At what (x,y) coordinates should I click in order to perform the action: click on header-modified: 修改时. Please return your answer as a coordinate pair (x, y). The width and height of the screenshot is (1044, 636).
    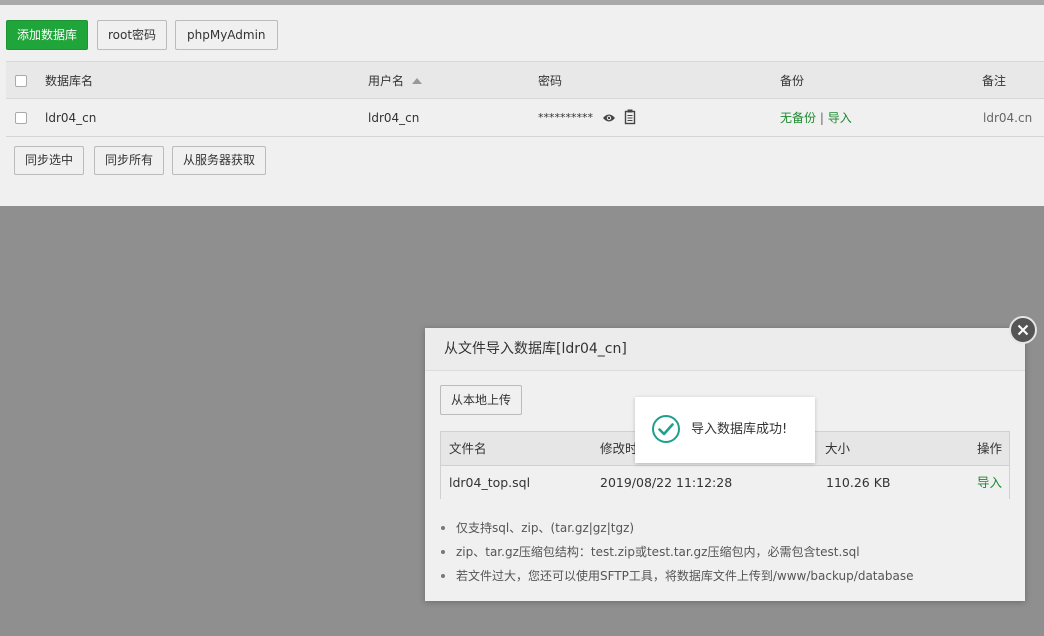
    Looking at the image, I should click on (619, 448).